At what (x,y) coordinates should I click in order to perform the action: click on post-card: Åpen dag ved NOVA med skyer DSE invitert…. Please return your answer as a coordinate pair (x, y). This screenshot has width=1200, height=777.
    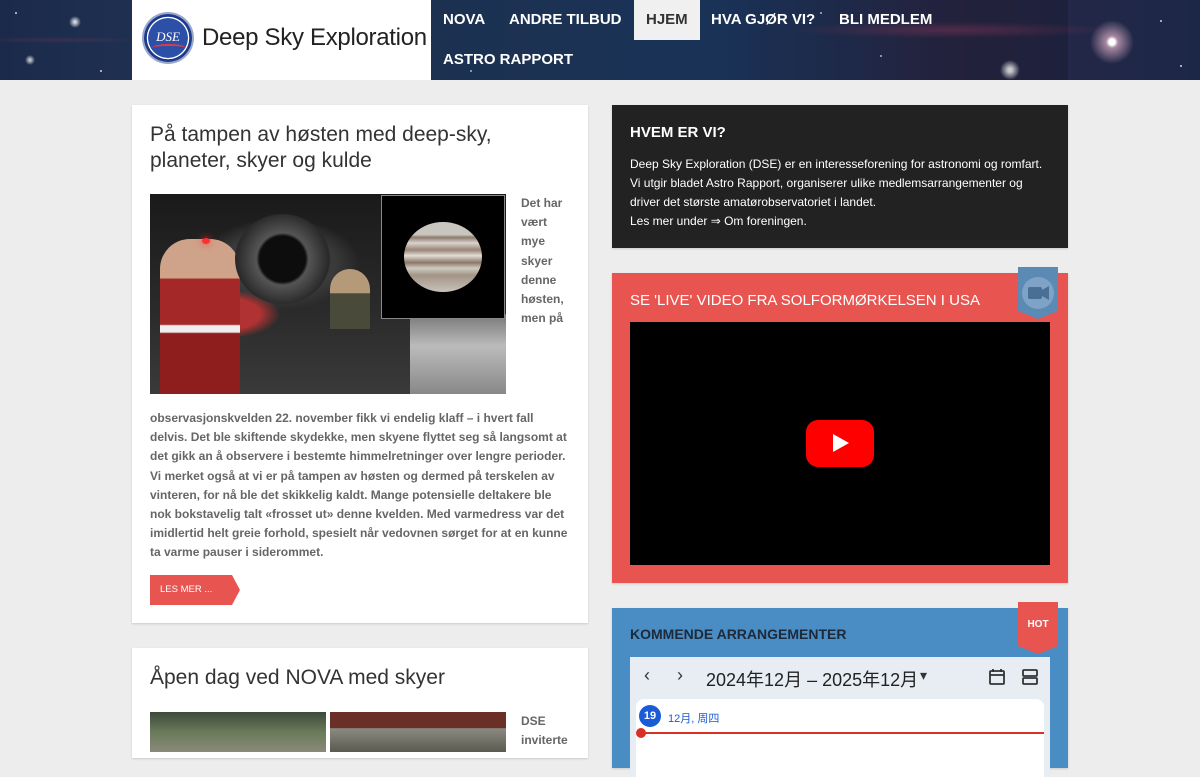
    Looking at the image, I should click on (360, 703).